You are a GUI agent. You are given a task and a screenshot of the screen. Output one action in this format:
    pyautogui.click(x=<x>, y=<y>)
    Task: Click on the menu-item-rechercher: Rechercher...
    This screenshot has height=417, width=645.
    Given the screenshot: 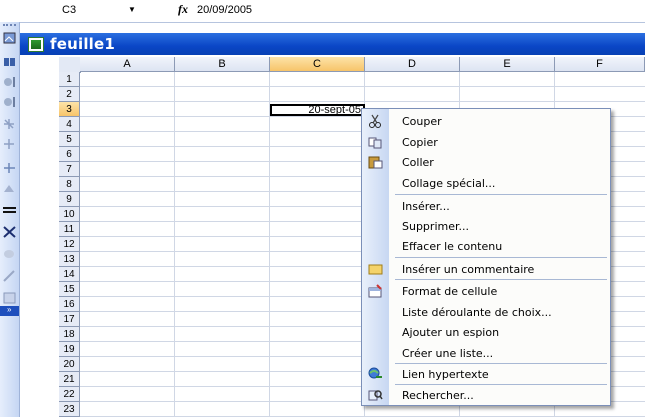 What is the action you would take?
    pyautogui.click(x=486, y=395)
    